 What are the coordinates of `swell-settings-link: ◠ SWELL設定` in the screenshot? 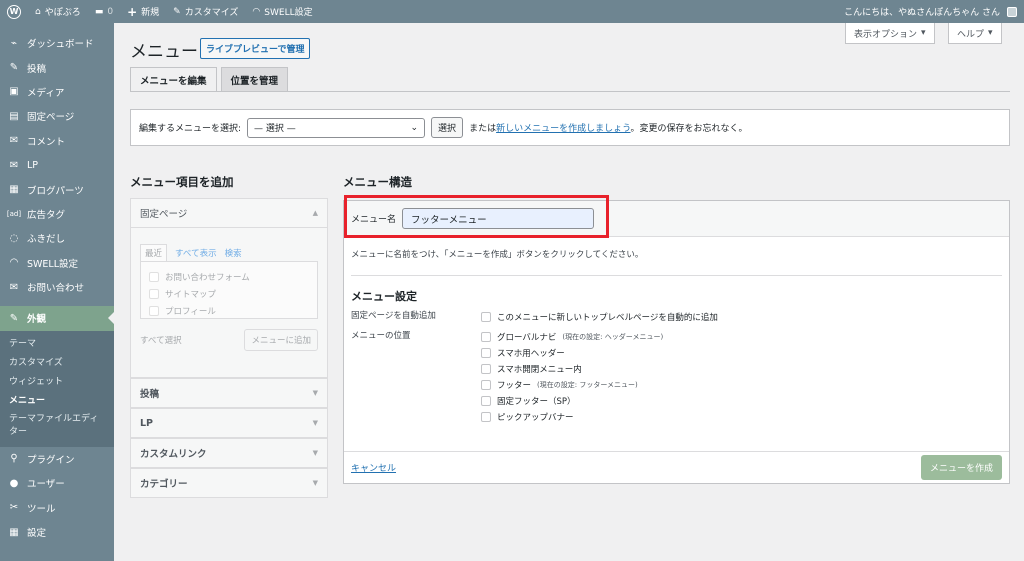 It's located at (282, 11).